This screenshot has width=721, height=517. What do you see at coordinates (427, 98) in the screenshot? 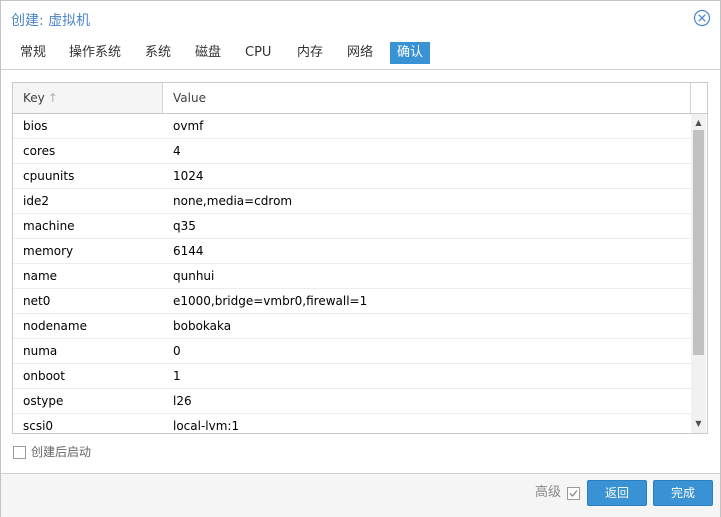
I see `column-header-value: Value` at bounding box center [427, 98].